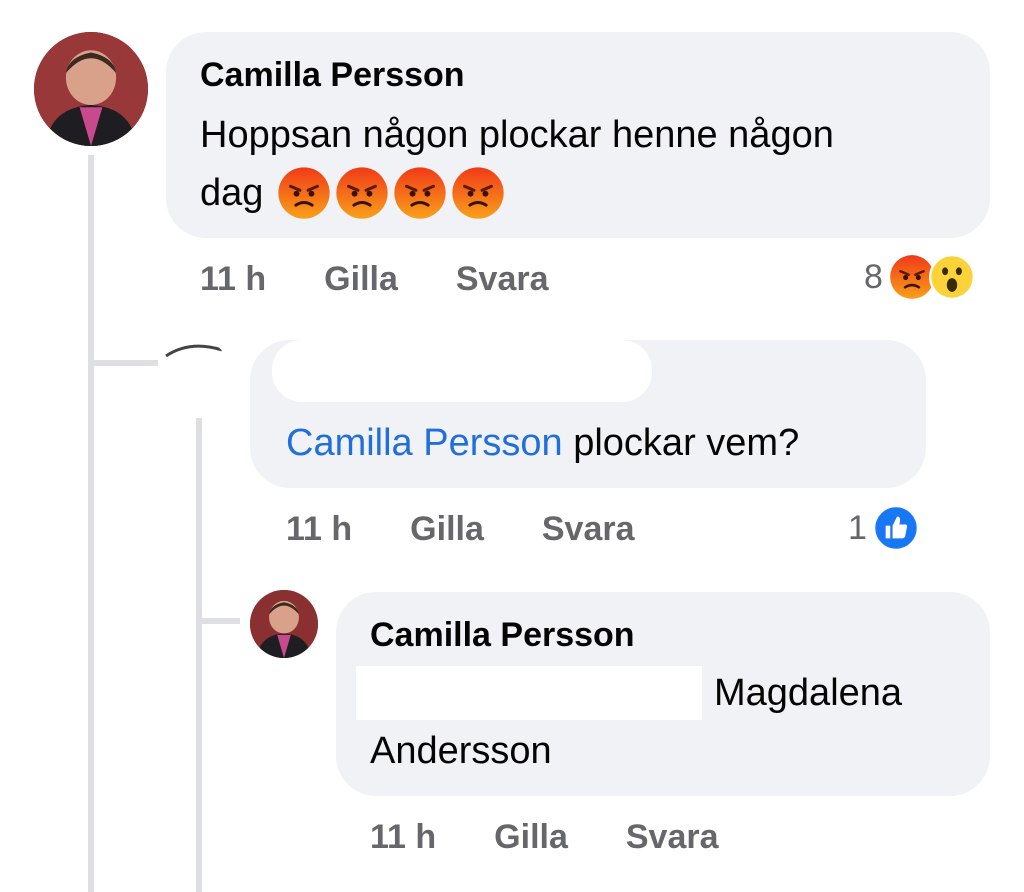  What do you see at coordinates (857, 527) in the screenshot?
I see `reaction-count: 1` at bounding box center [857, 527].